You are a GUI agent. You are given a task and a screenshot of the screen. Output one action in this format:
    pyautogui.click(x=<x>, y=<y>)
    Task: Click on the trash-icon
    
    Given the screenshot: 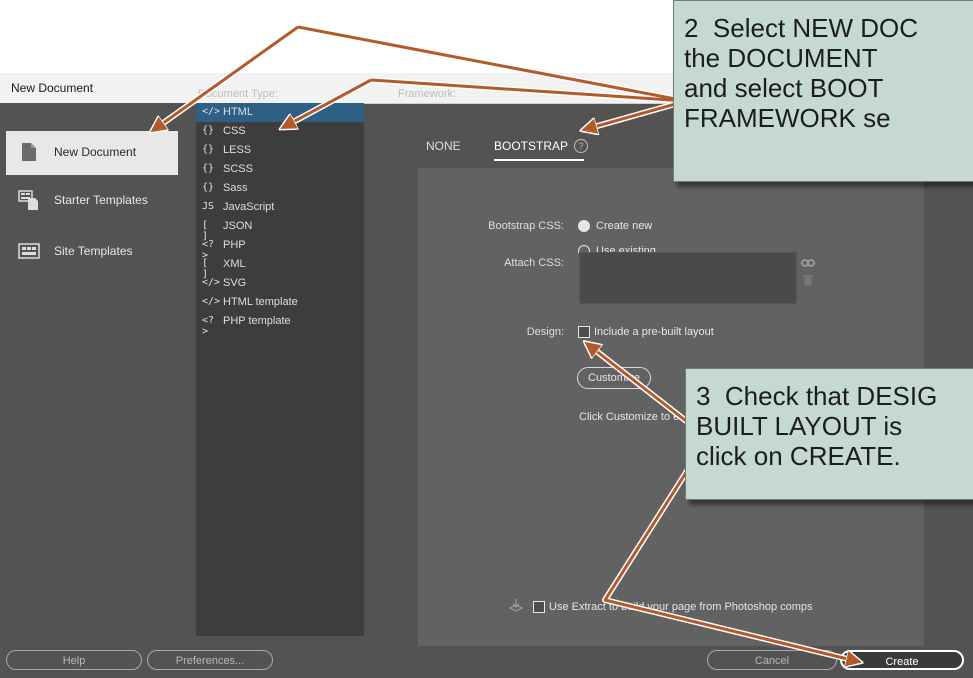 What is the action you would take?
    pyautogui.click(x=808, y=280)
    